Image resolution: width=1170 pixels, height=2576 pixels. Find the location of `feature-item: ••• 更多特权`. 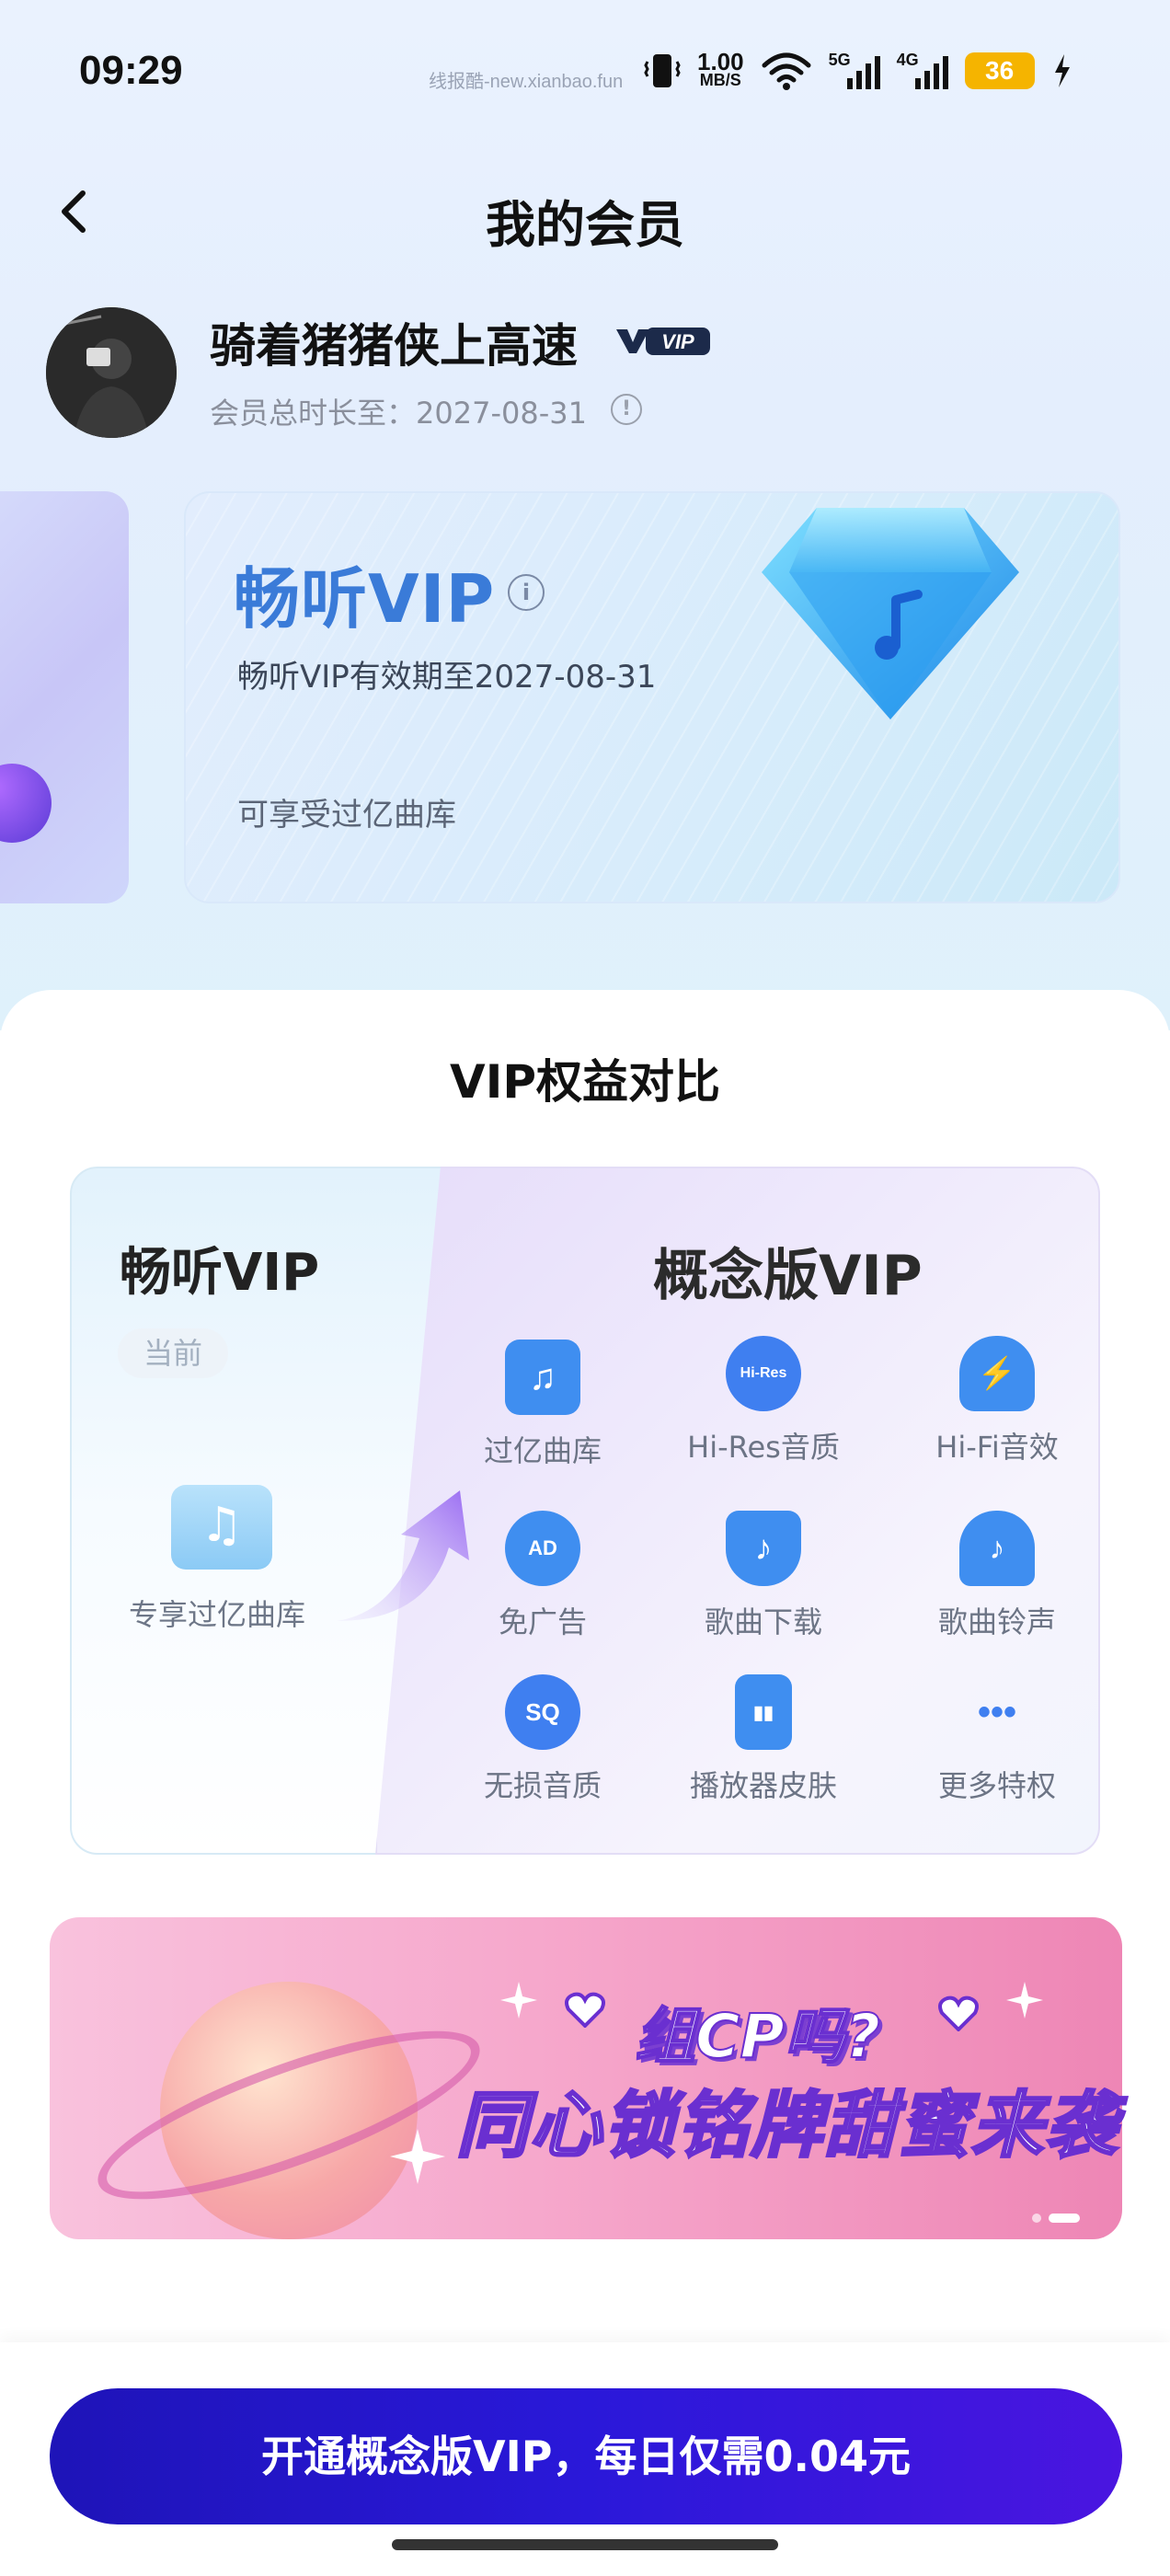

feature-item: ••• 更多特权 is located at coordinates (997, 1739).